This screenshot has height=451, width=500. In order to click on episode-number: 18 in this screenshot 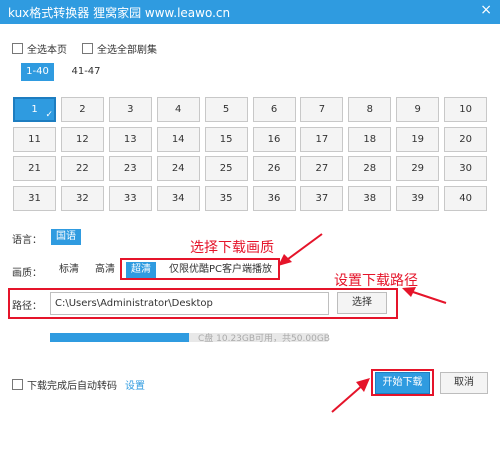, I will do `click(370, 139)`.